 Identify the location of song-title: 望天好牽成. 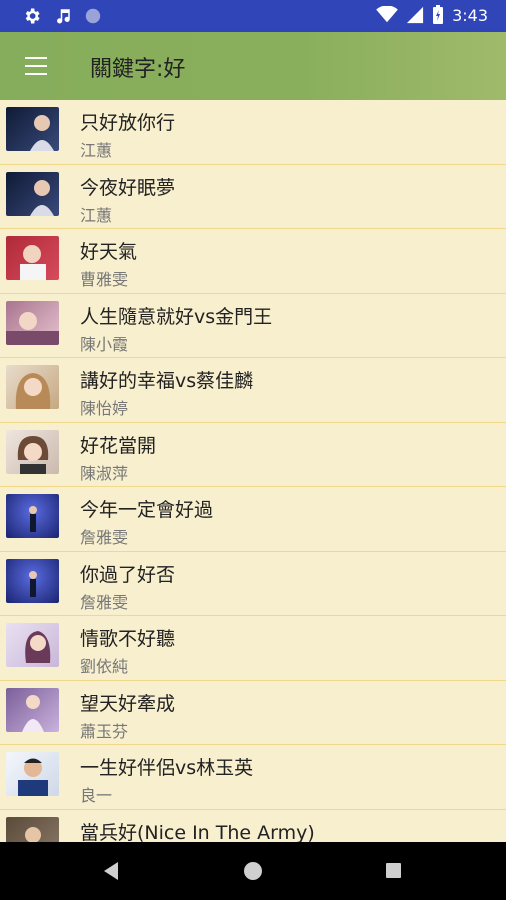
(128, 703).